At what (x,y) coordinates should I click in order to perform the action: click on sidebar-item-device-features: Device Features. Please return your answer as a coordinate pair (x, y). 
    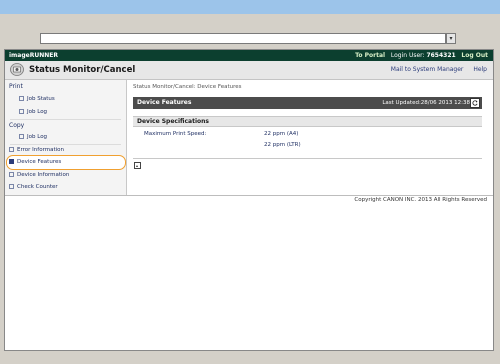
    Looking at the image, I should click on (35, 162).